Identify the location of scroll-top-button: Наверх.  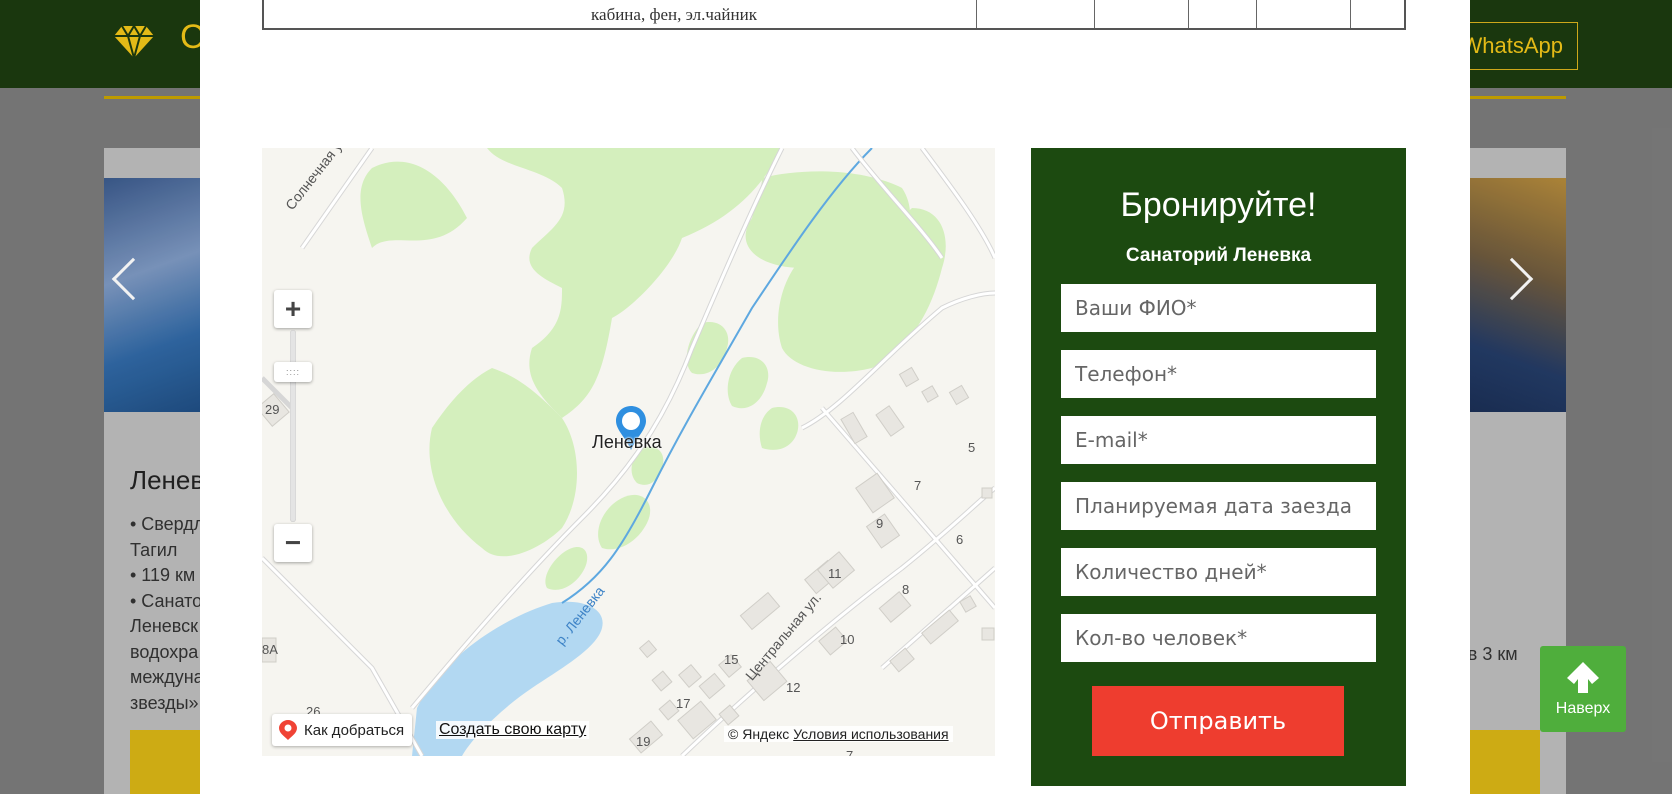
(1583, 689).